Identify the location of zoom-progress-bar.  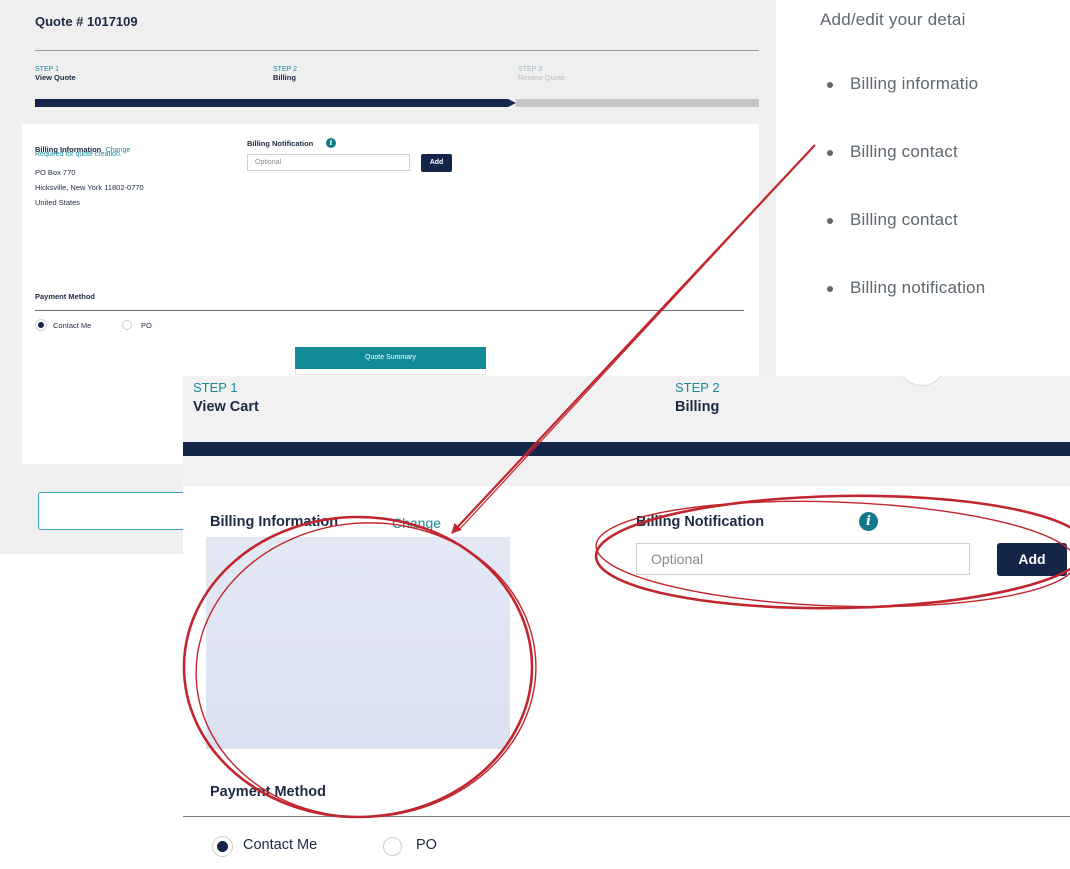
(626, 449).